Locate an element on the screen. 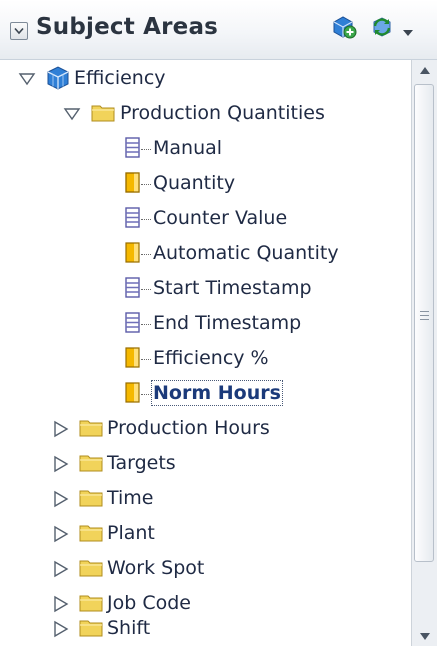 This screenshot has height=646, width=437. tree-node-label: Work Spot is located at coordinates (156, 568).